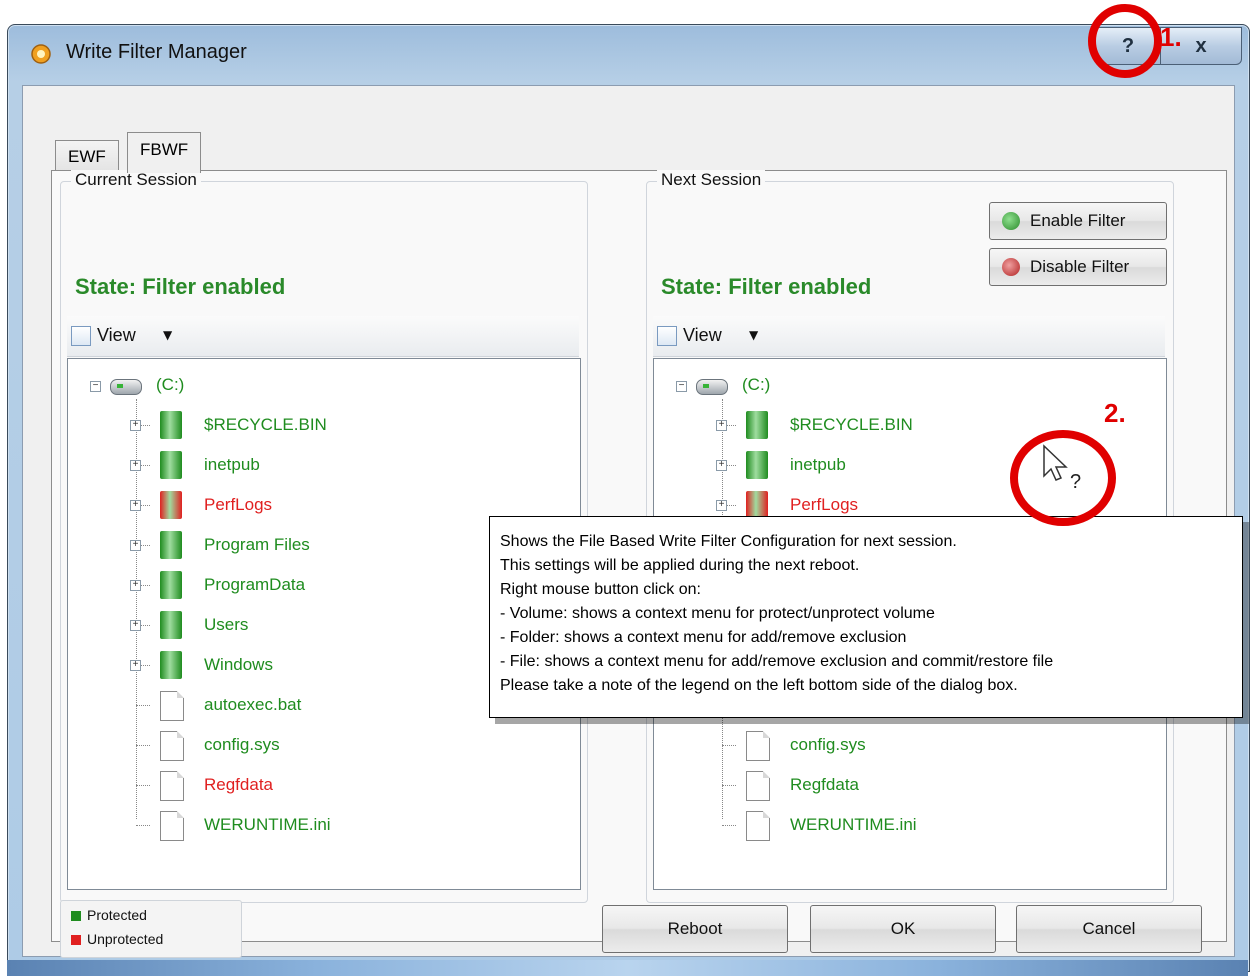 This screenshot has width=1255, height=977. I want to click on tree-folder-item: + inetpub, so click(318, 466).